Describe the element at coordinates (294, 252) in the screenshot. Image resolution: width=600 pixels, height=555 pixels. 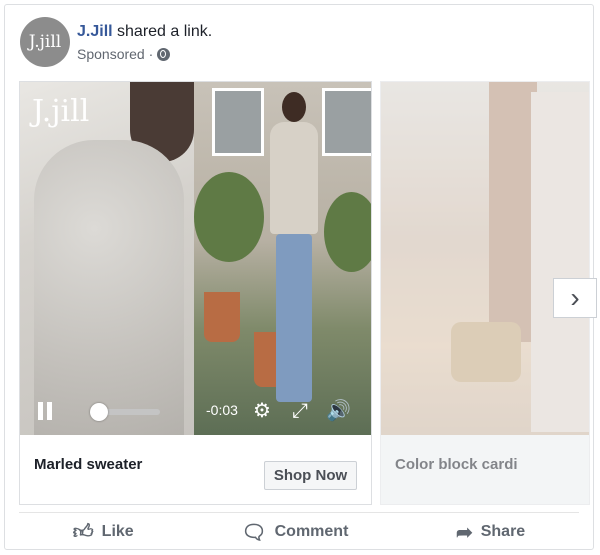
I see `model-figure` at that location.